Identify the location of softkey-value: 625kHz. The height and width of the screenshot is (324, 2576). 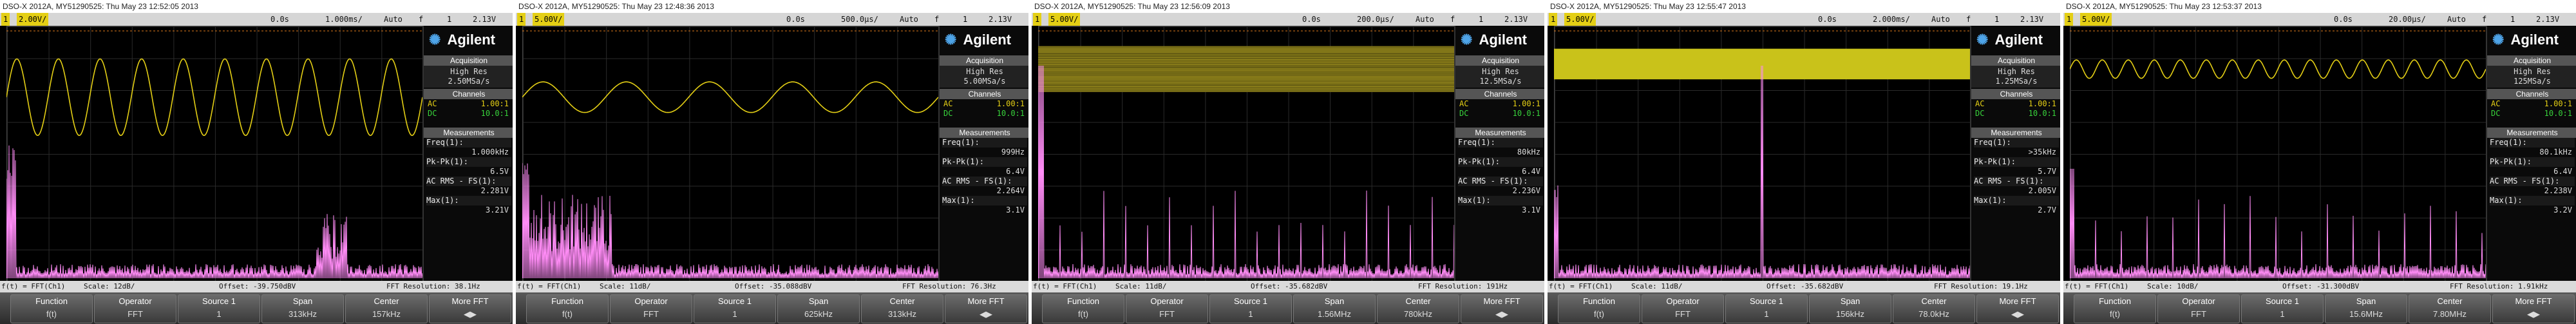
(818, 314).